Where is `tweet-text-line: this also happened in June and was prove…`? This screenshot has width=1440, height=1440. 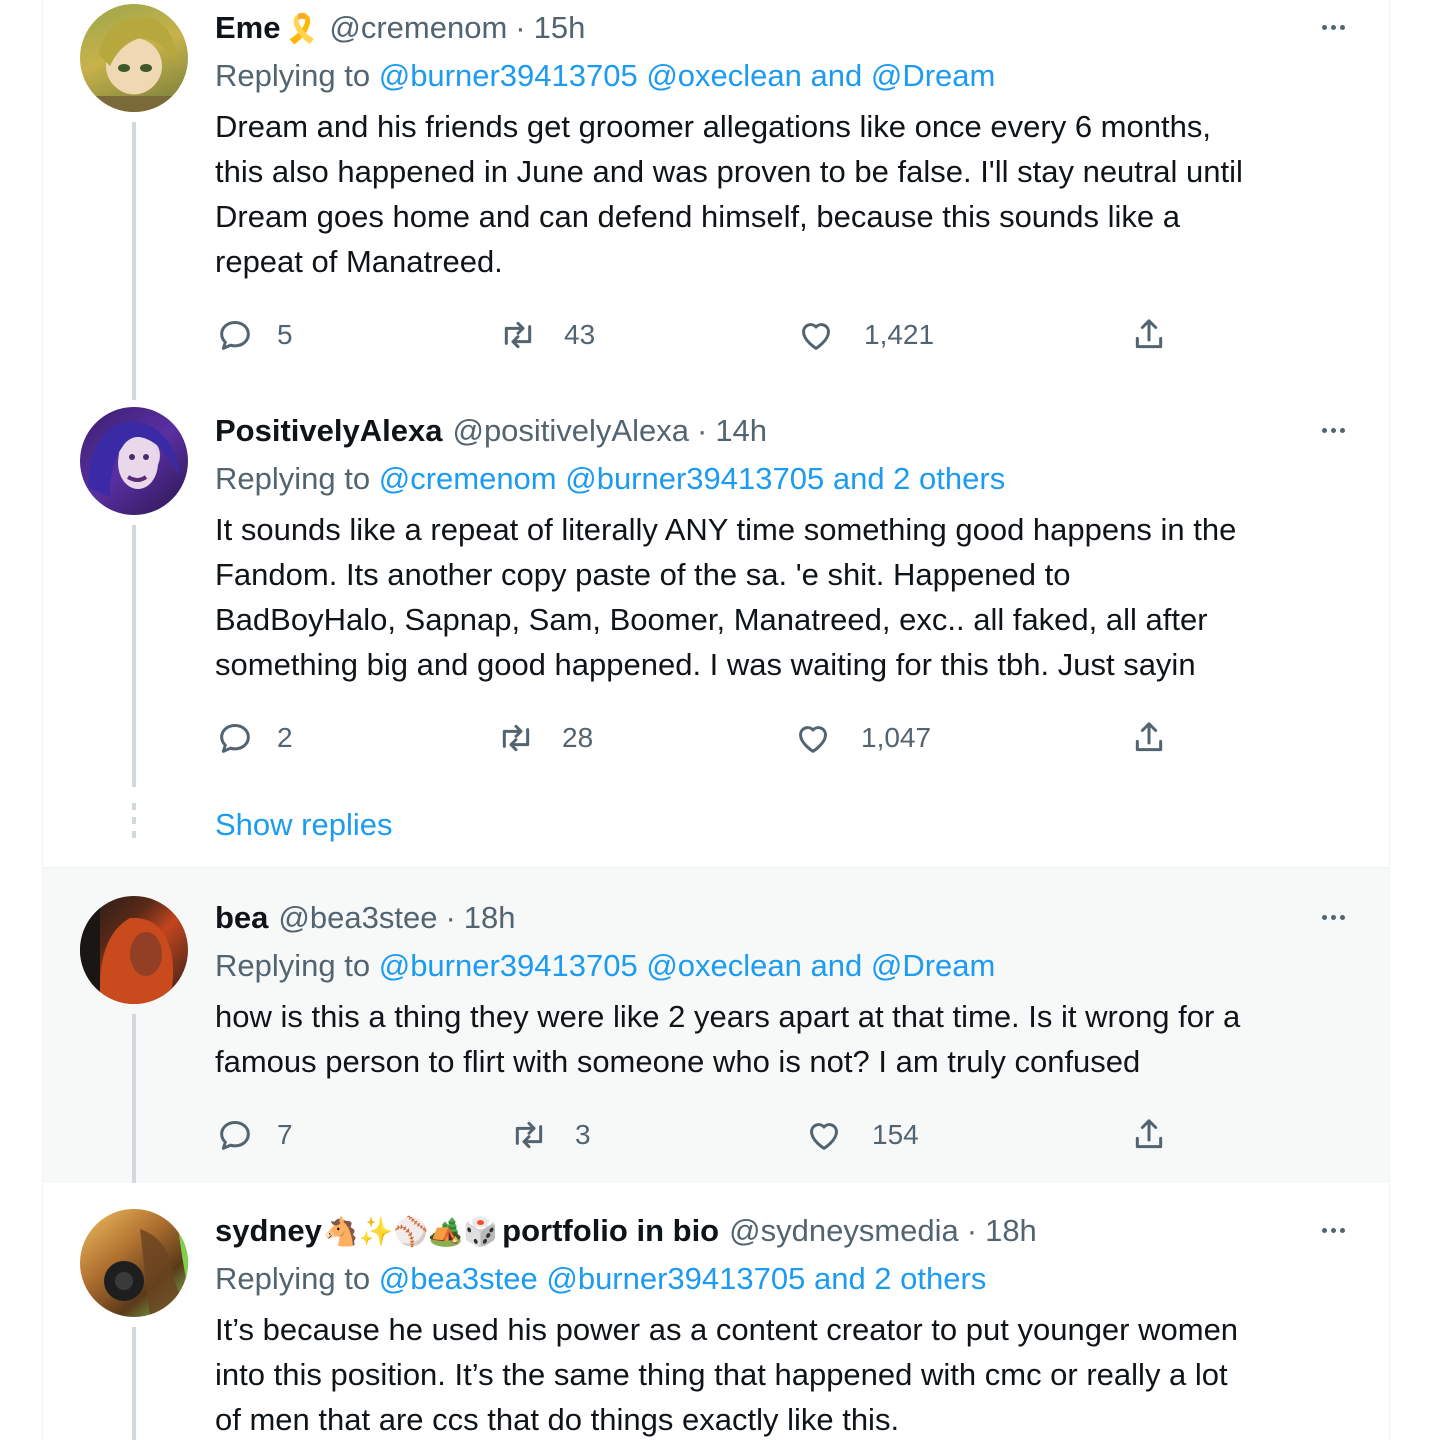
tweet-text-line: this also happened in June and was prove… is located at coordinates (729, 171).